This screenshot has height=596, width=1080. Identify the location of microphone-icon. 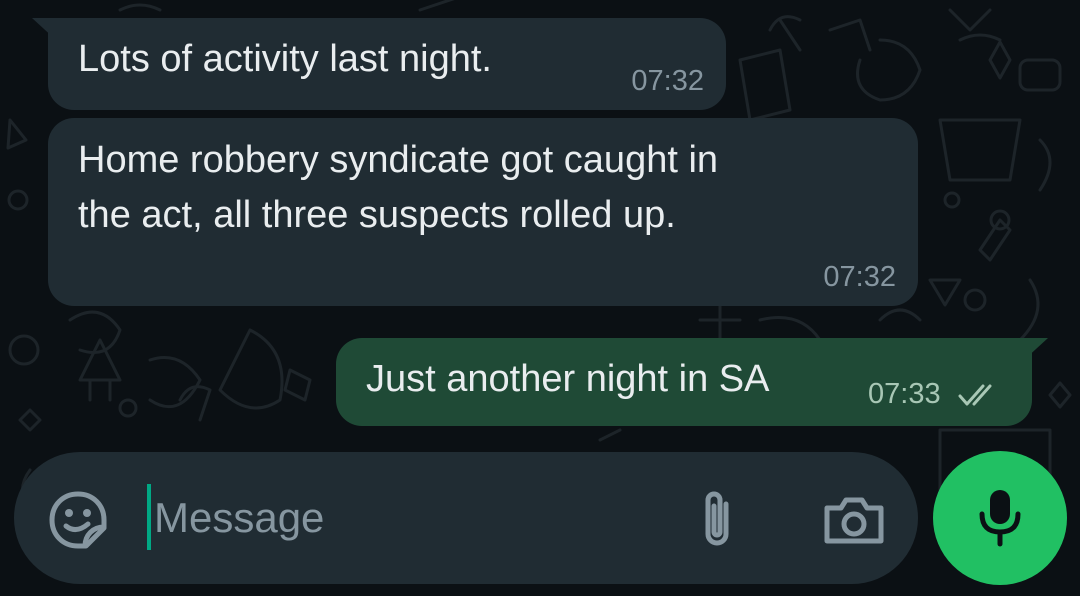
(1000, 518).